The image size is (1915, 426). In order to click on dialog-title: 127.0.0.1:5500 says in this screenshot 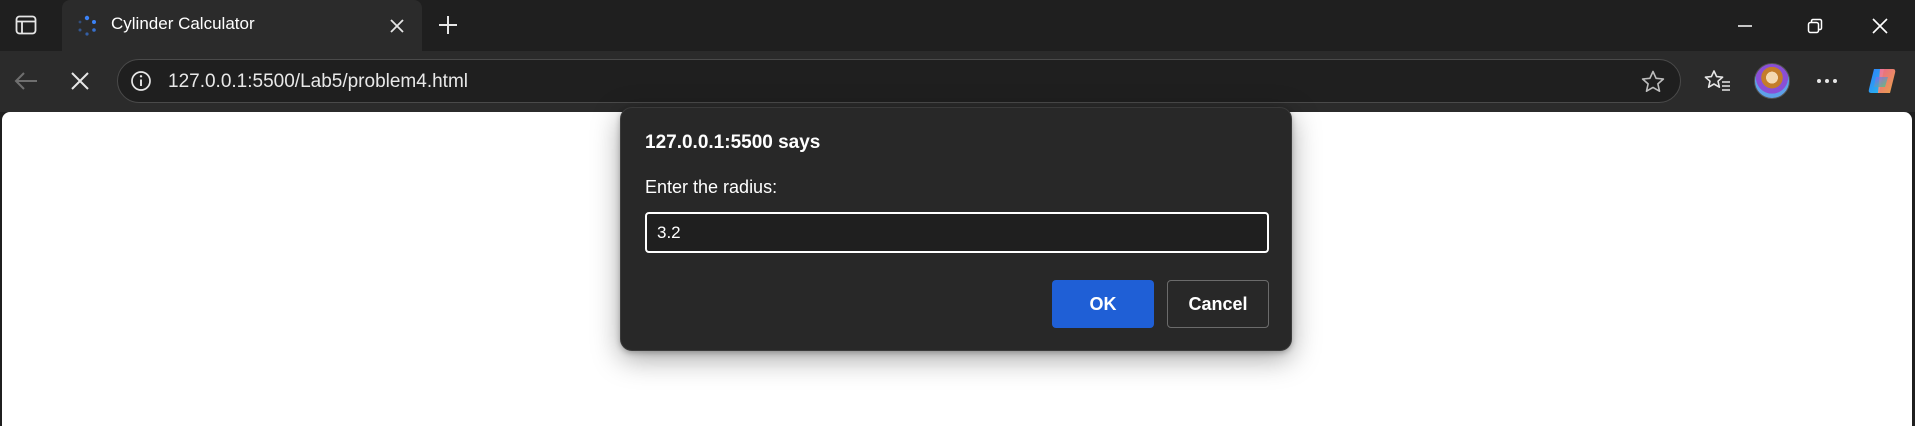, I will do `click(733, 142)`.